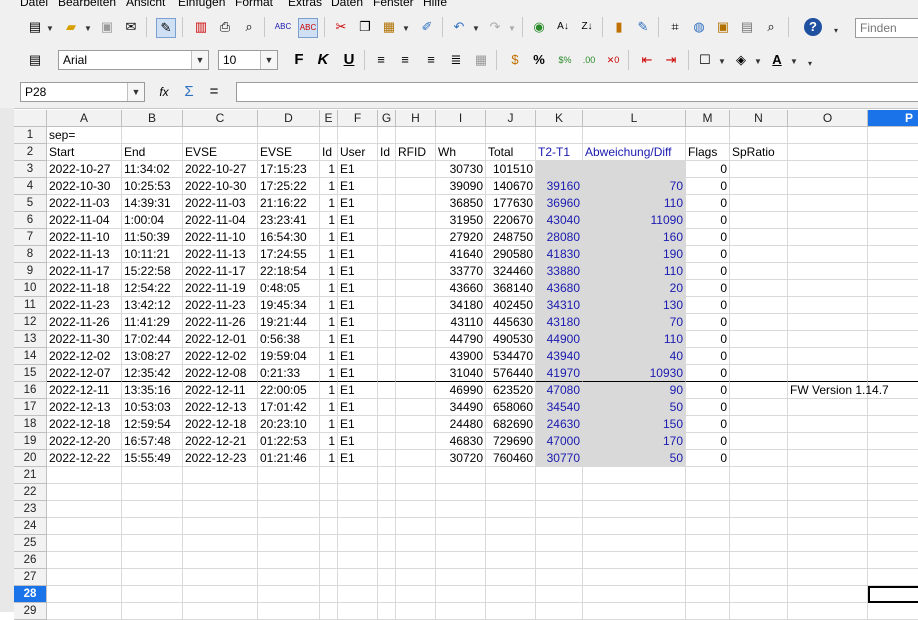 The height and width of the screenshot is (620, 918). I want to click on cell-L13: 110, so click(634, 339).